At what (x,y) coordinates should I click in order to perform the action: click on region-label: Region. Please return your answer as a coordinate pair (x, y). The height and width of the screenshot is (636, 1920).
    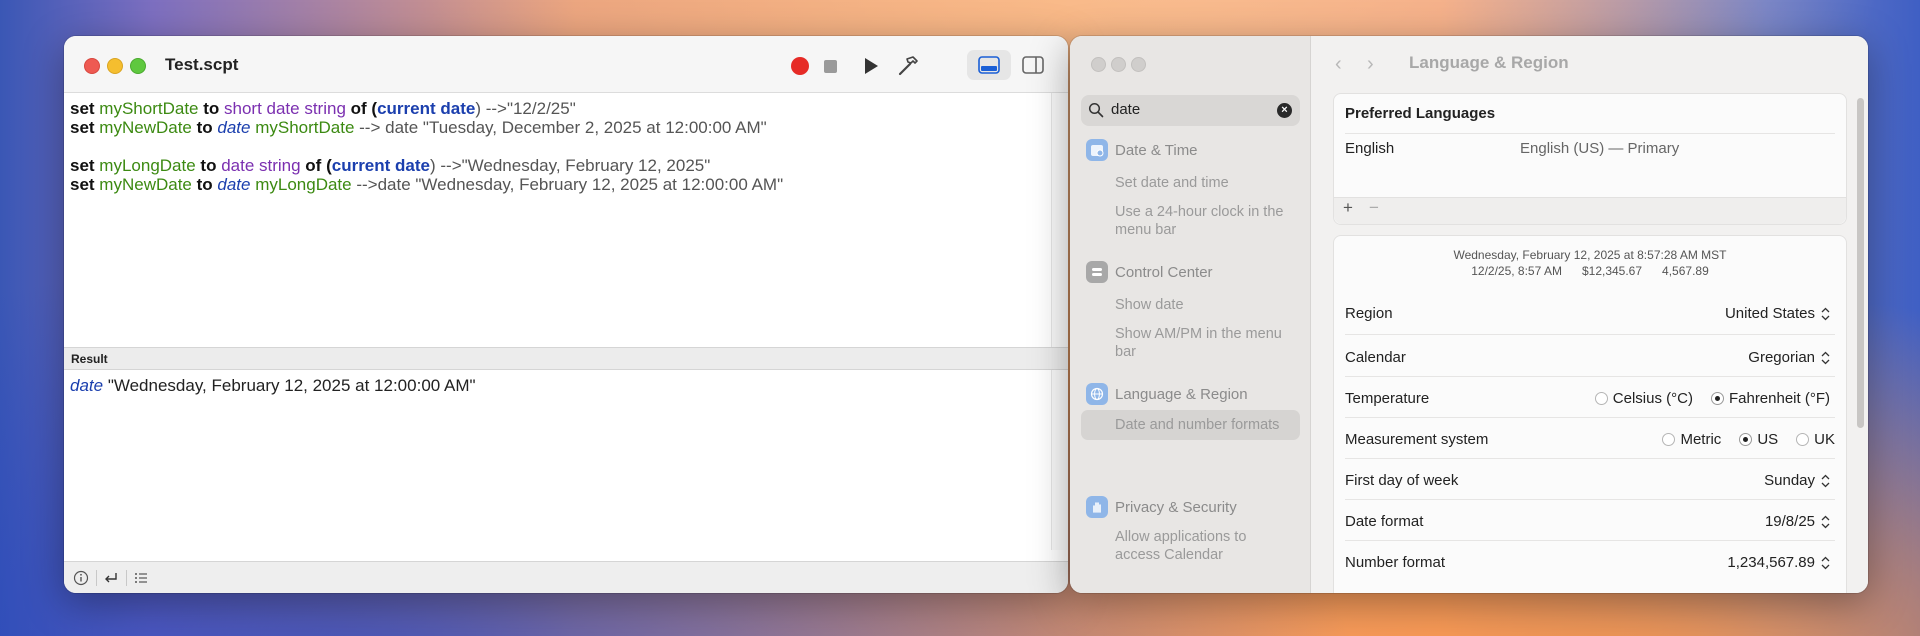
    Looking at the image, I should click on (1369, 313).